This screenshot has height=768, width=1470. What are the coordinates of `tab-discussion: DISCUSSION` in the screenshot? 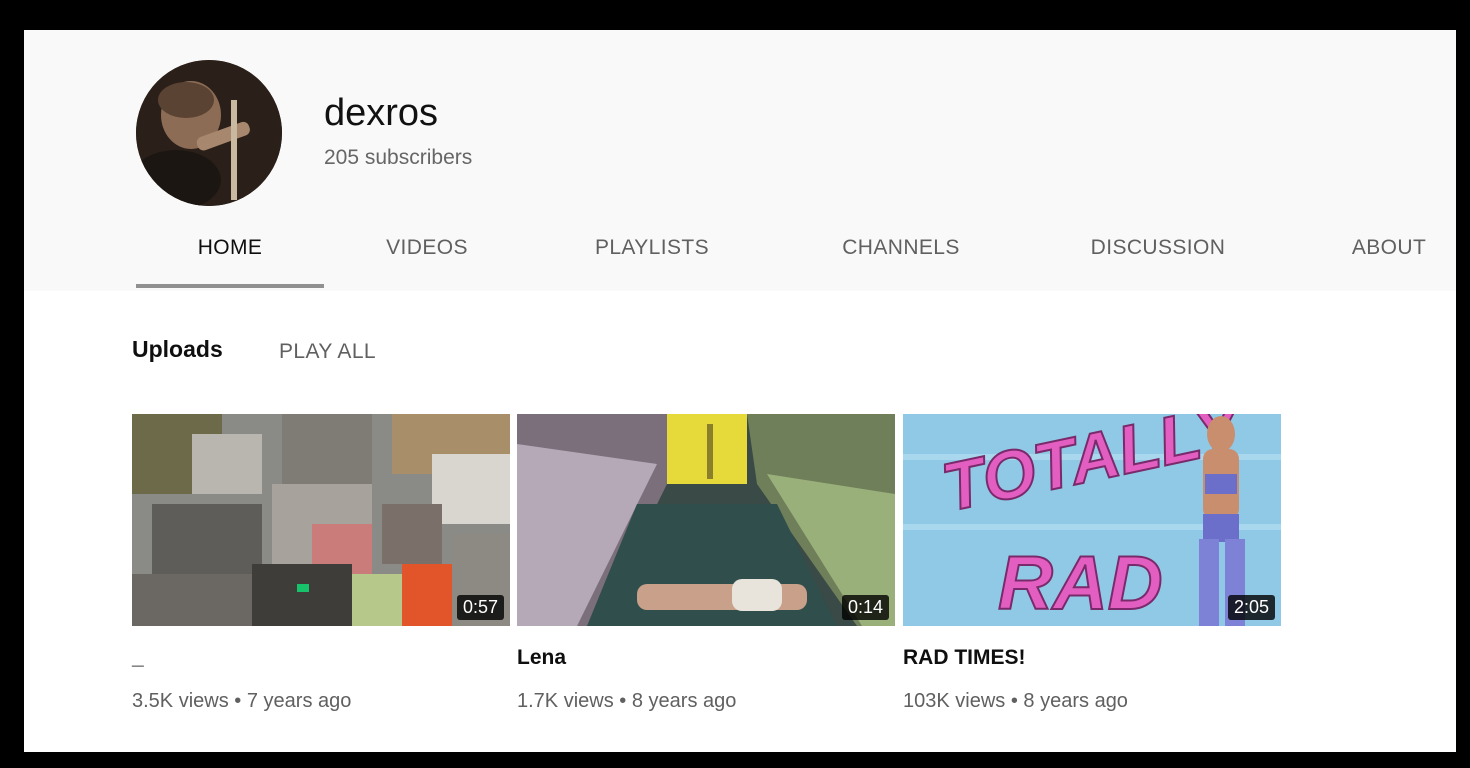 It's located at (1158, 258).